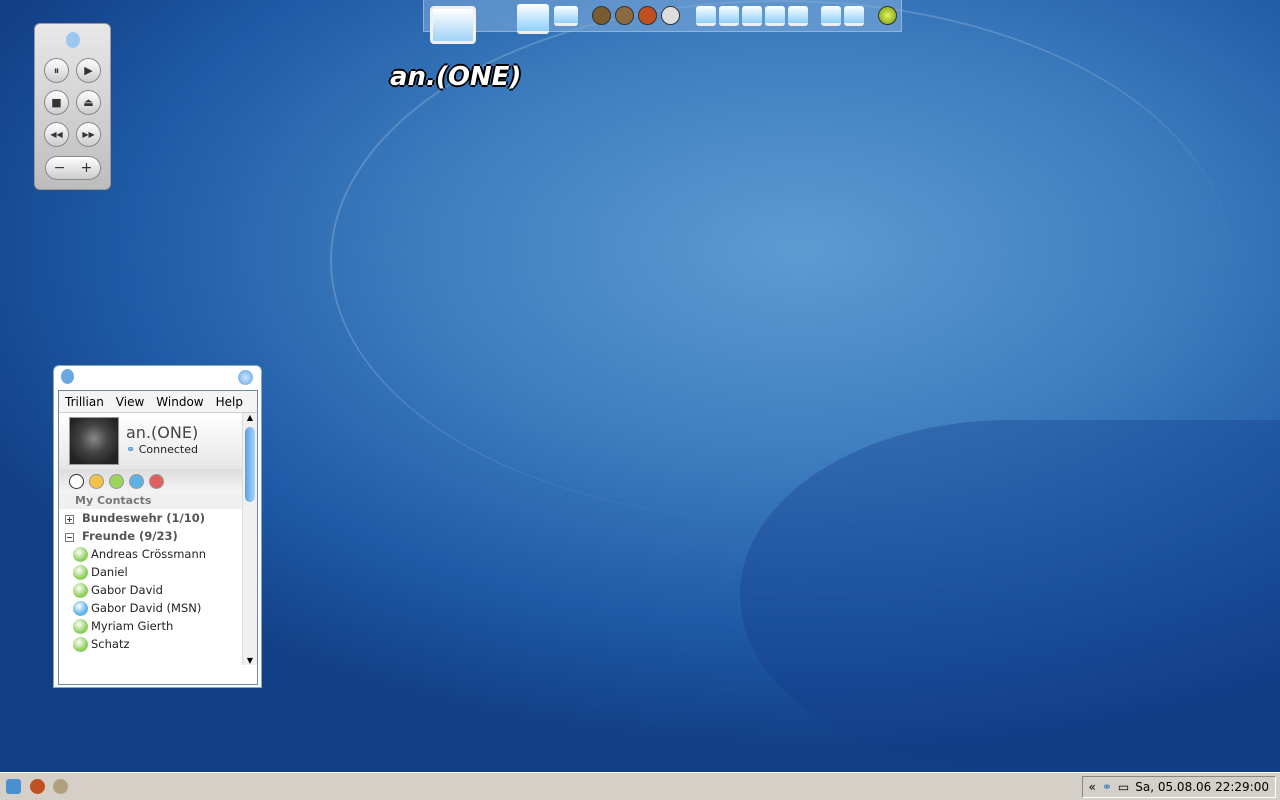 Image resolution: width=1280 pixels, height=800 pixels. I want to click on contact-name: Myriam Gierth, so click(132, 626).